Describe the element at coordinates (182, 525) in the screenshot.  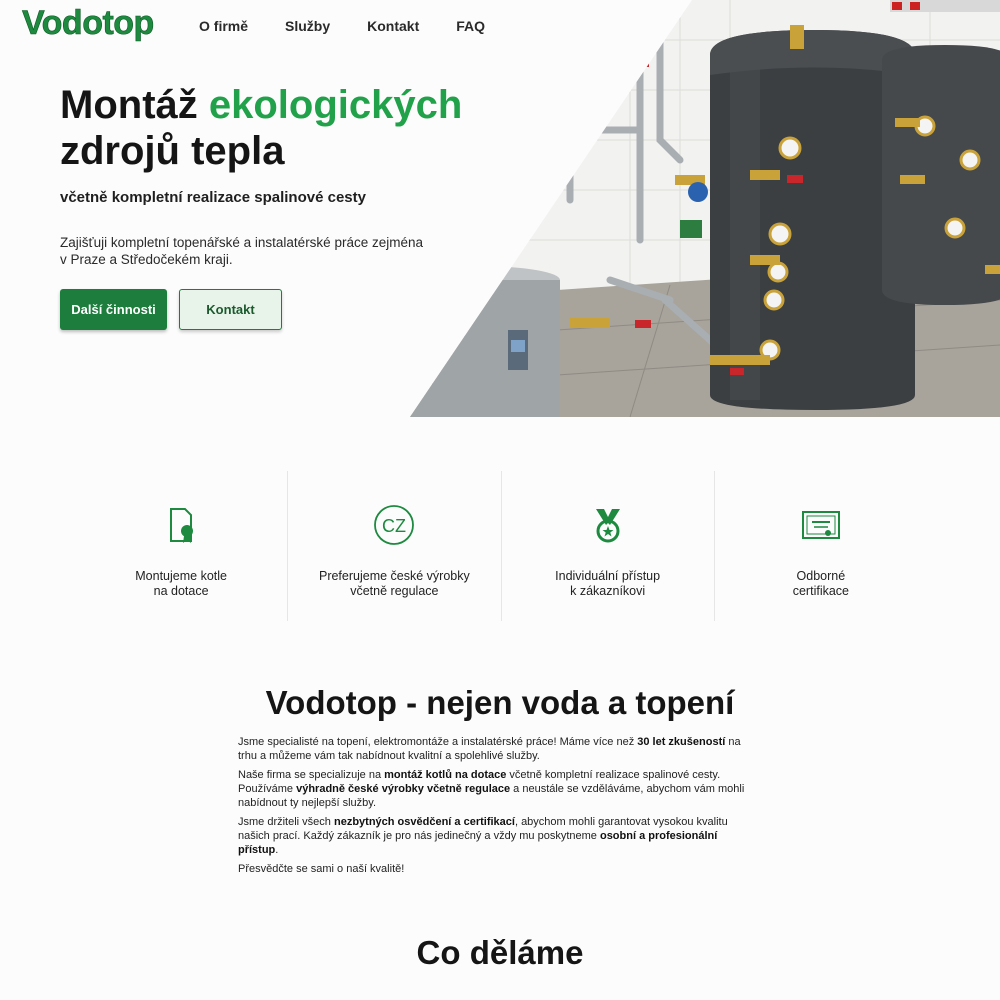
I see `document-seal-icon` at that location.